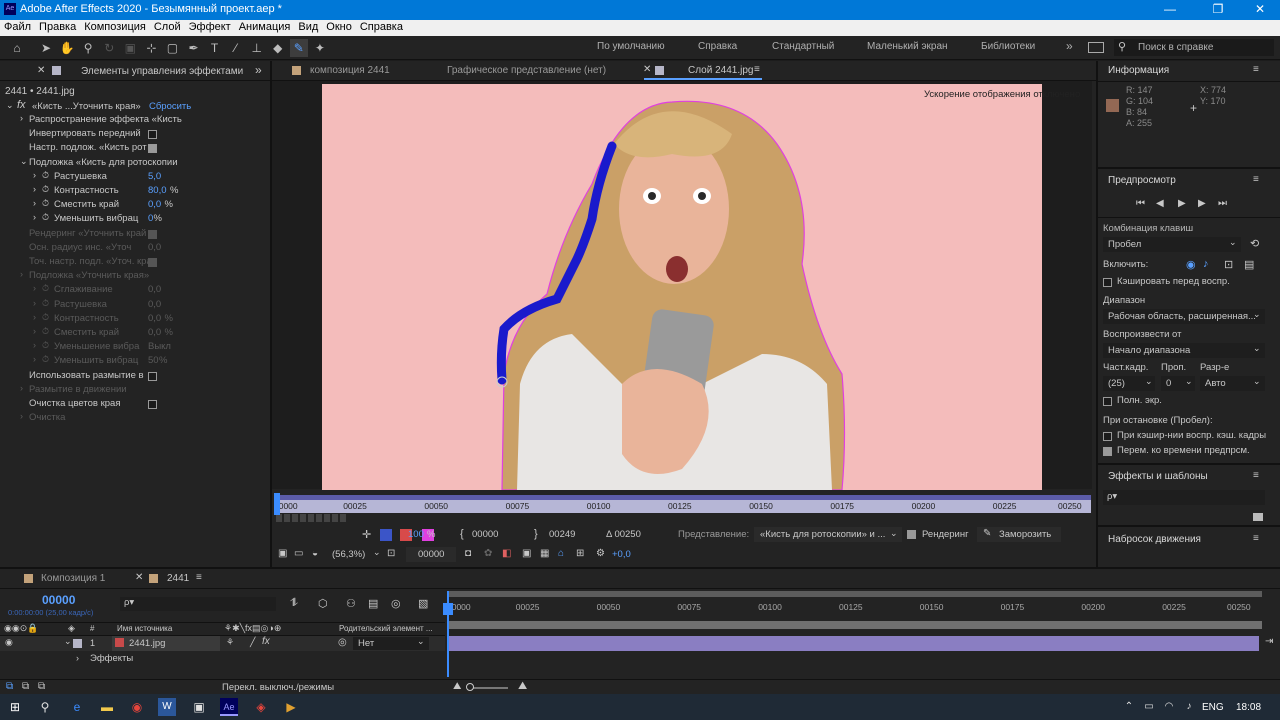  What do you see at coordinates (291, 707) in the screenshot?
I see `video-icon: ▶` at bounding box center [291, 707].